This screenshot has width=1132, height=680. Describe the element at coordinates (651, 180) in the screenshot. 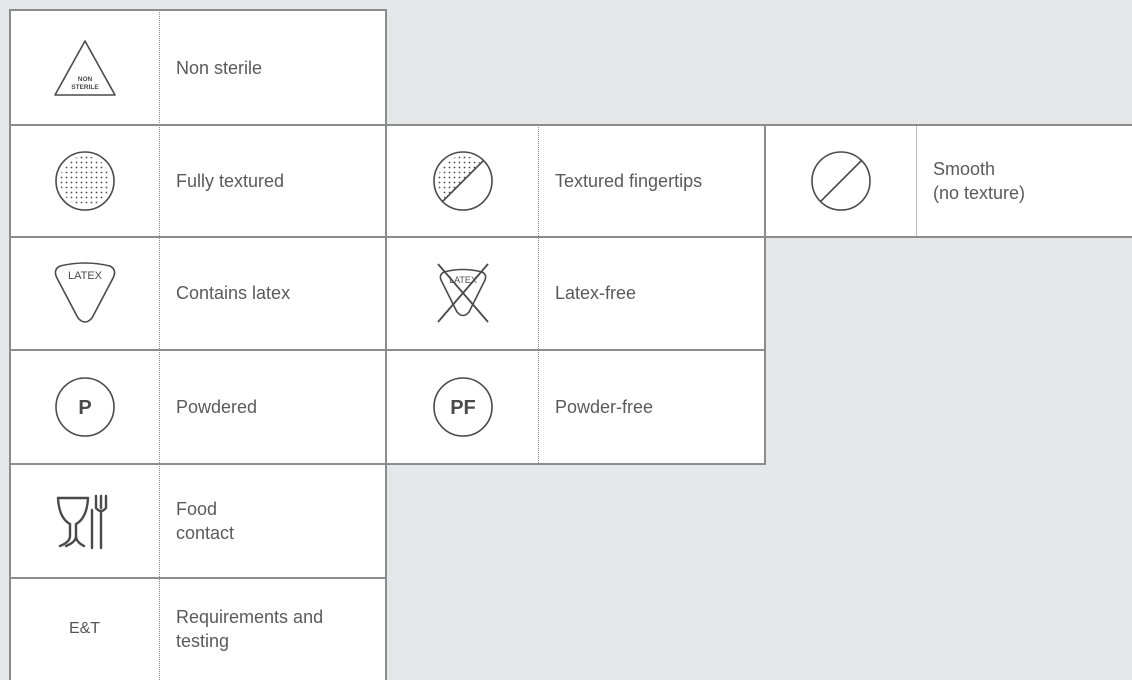

I see `textured-fingertips-label: Textured fingertips` at that location.